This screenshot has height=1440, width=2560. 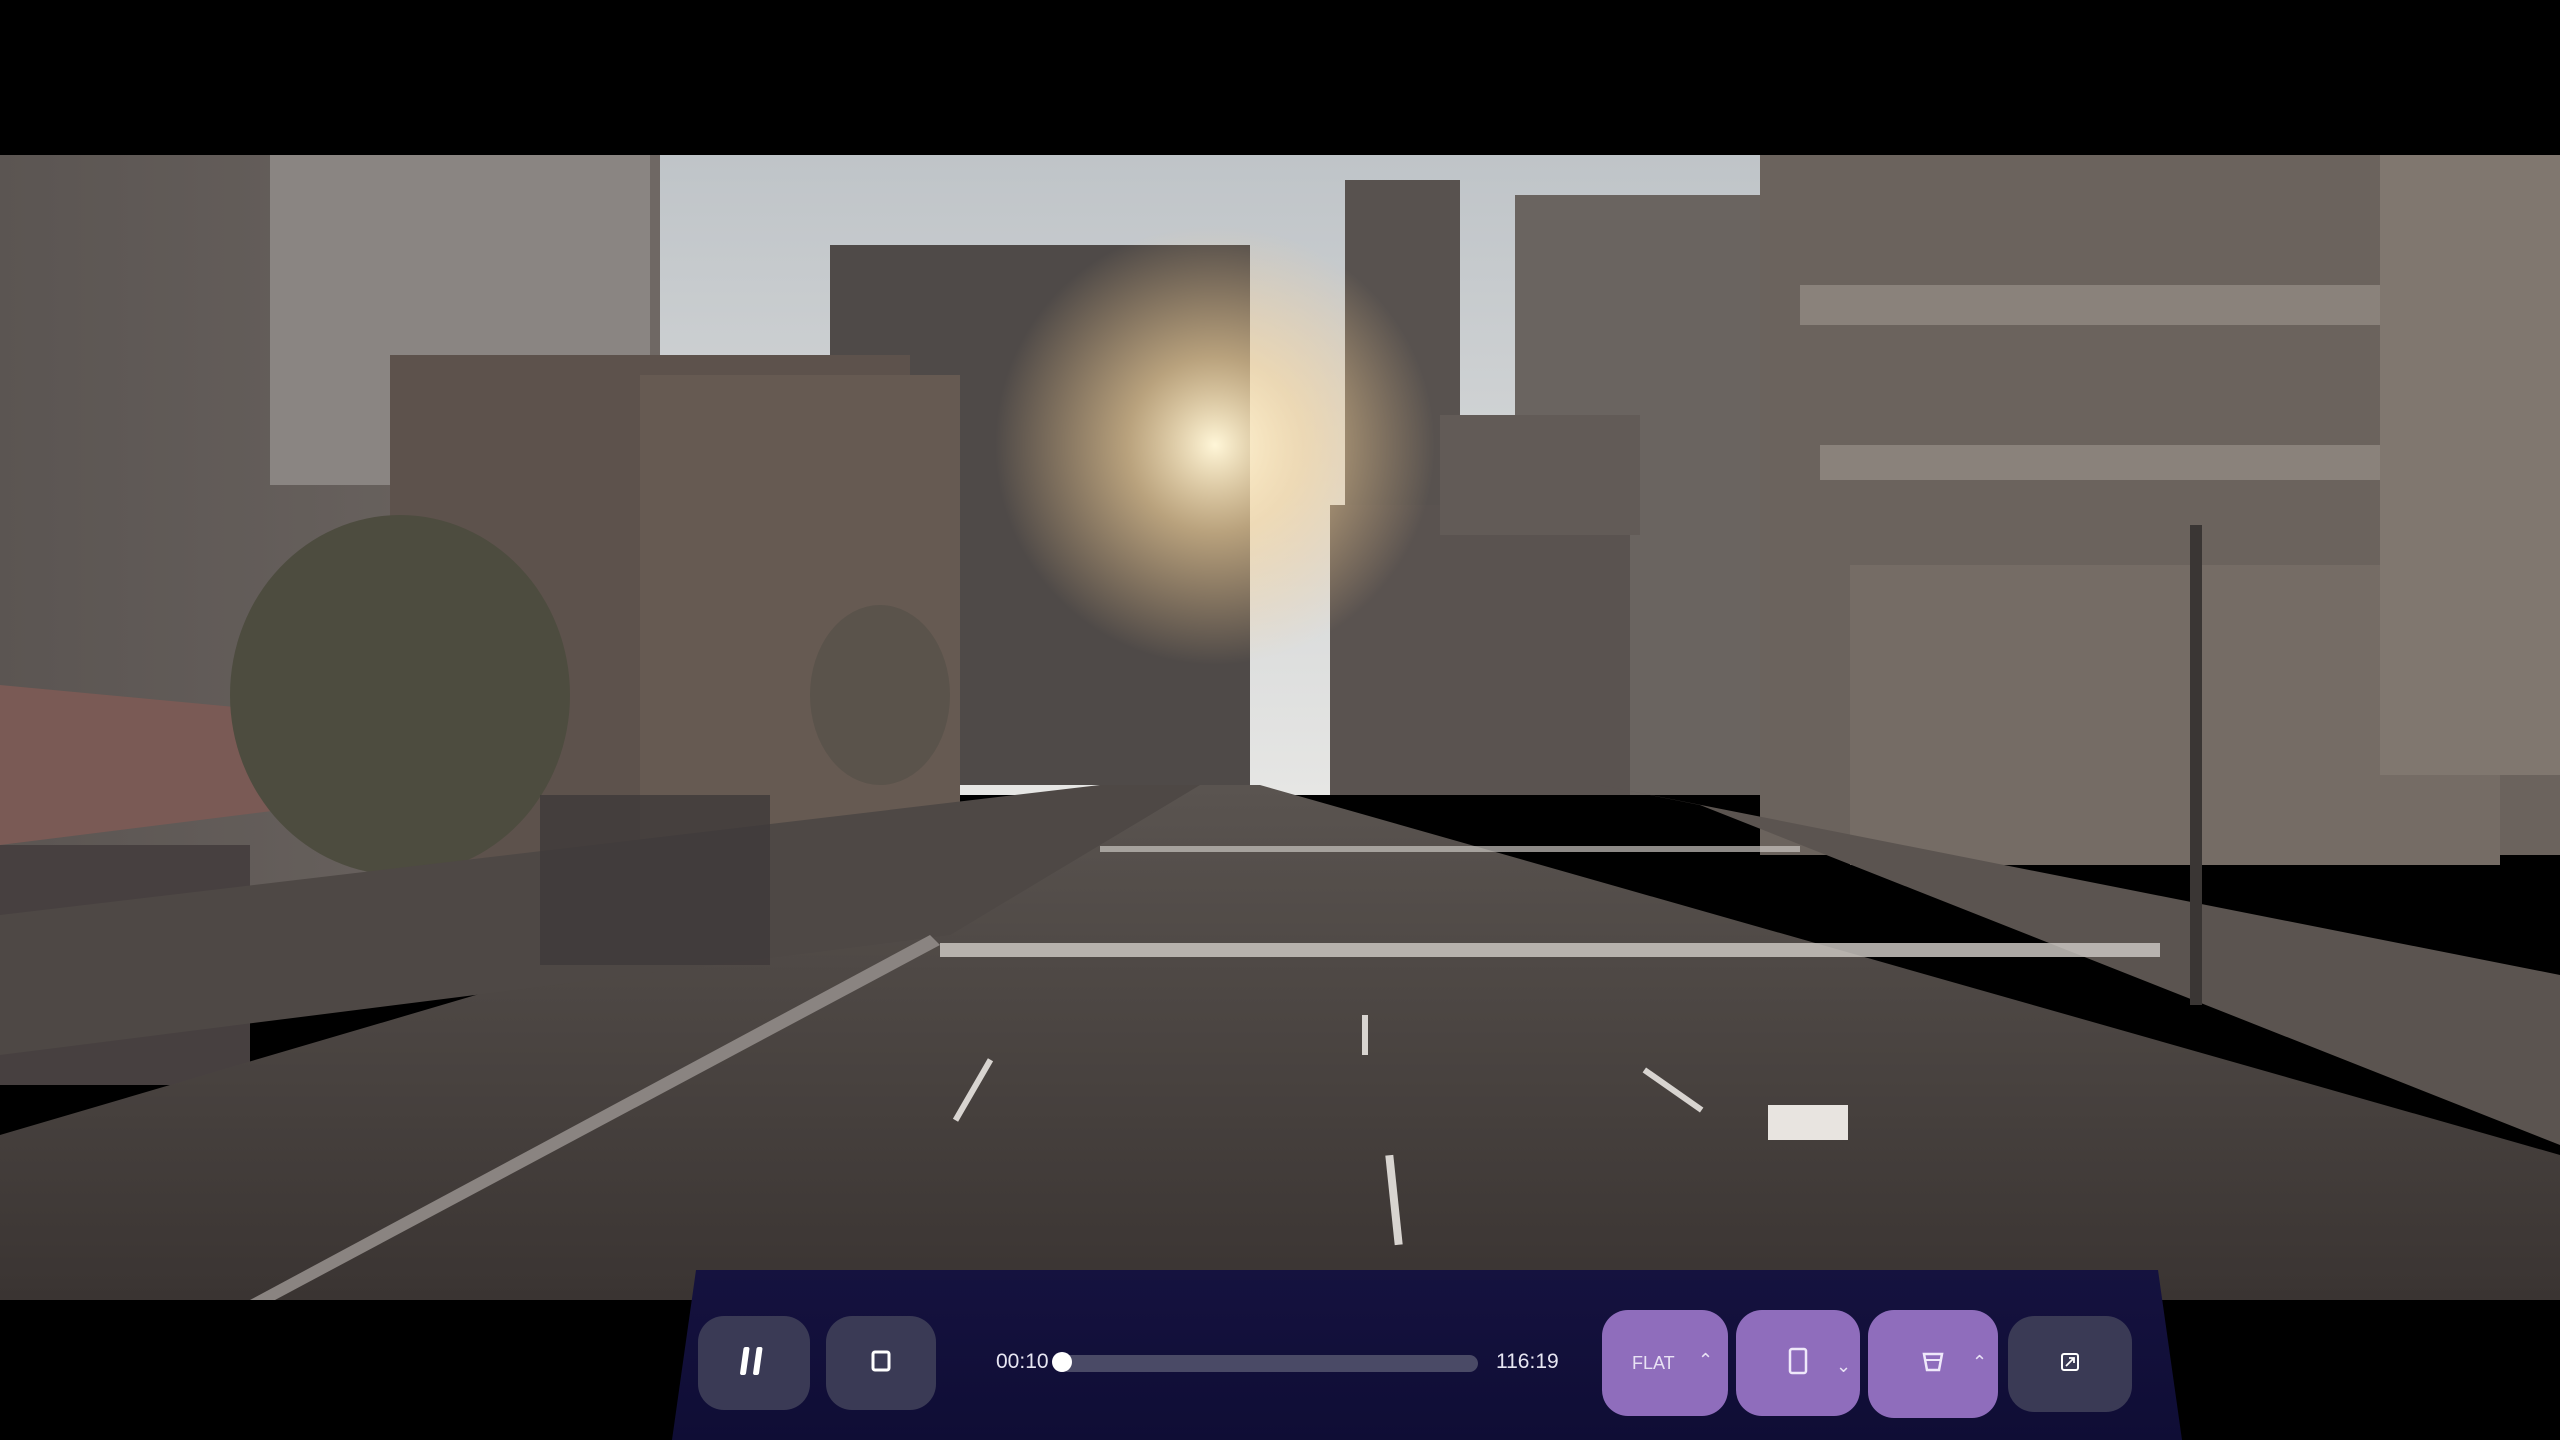 I want to click on theater-icon, so click(x=1933, y=1364).